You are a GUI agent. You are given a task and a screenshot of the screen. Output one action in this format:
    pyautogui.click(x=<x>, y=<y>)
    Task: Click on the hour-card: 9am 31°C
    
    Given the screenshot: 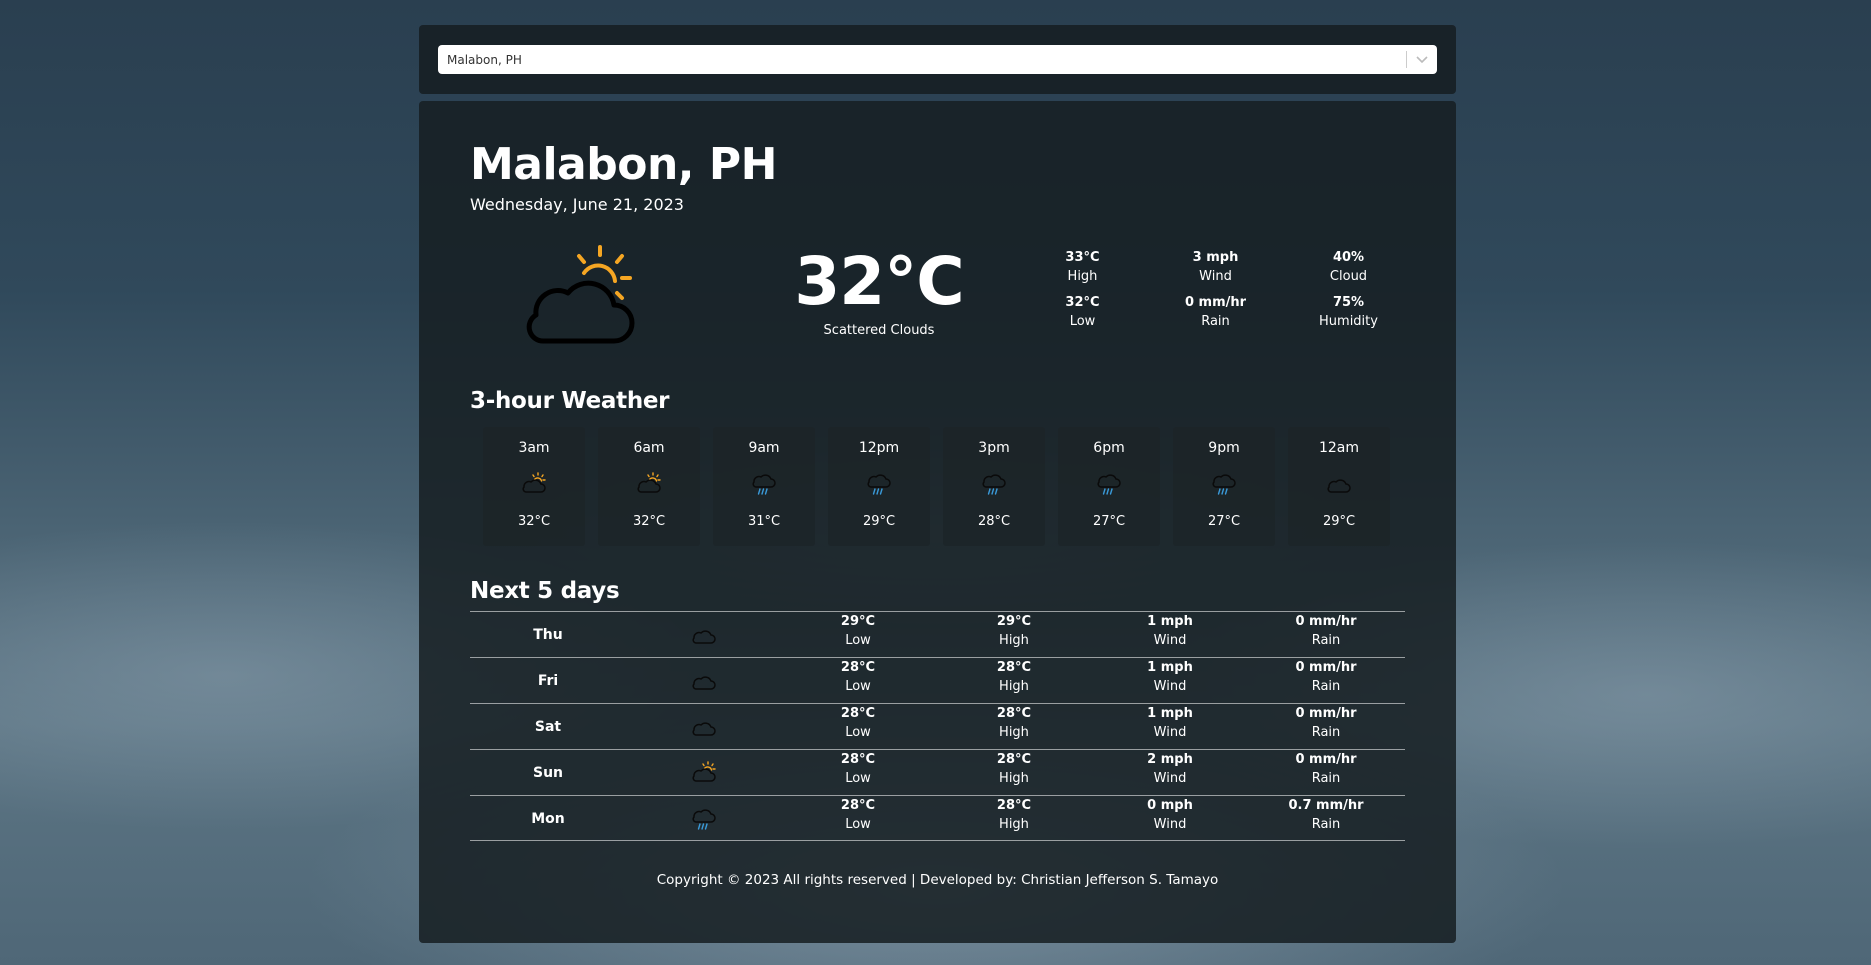 What is the action you would take?
    pyautogui.click(x=764, y=486)
    